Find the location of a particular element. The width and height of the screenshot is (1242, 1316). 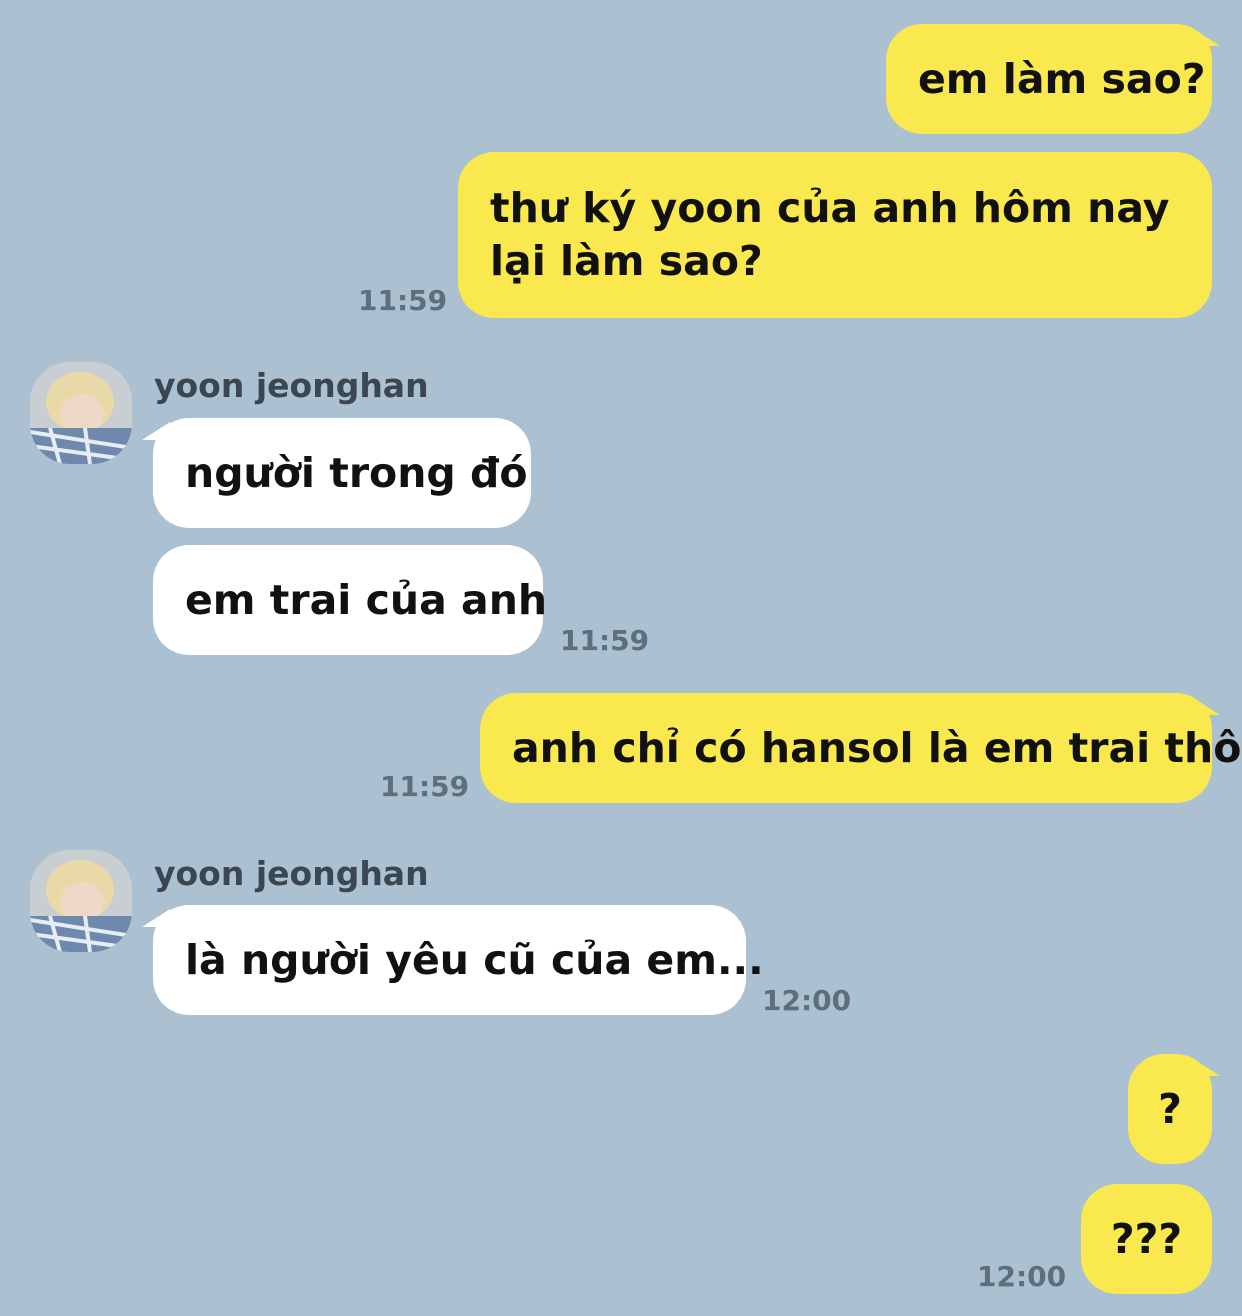

message-text: anh chỉ có hansol là em trai thôi is located at coordinates (877, 747).